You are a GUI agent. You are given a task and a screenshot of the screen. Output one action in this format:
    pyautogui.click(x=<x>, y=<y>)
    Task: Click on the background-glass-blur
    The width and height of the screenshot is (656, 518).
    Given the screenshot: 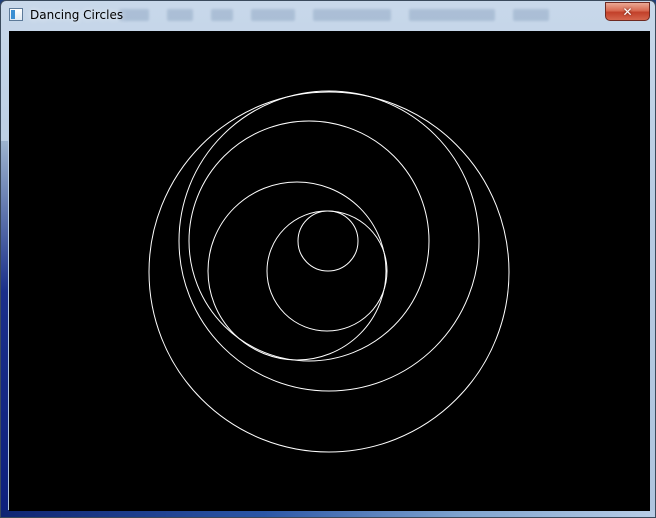 What is the action you would take?
    pyautogui.click(x=334, y=15)
    